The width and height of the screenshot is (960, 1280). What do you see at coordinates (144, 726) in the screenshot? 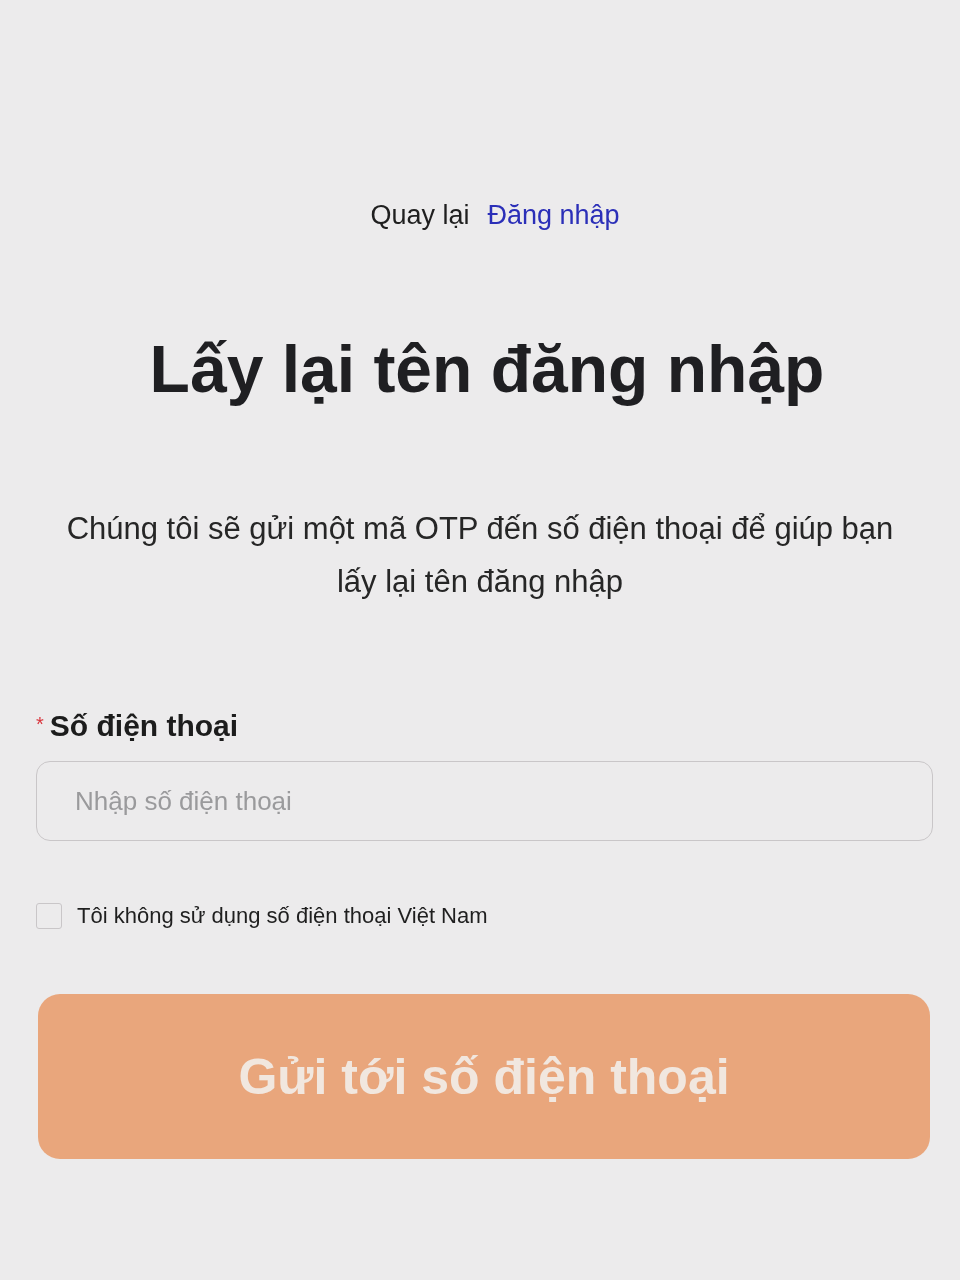
I see `phone-label: Số điện thoại` at bounding box center [144, 726].